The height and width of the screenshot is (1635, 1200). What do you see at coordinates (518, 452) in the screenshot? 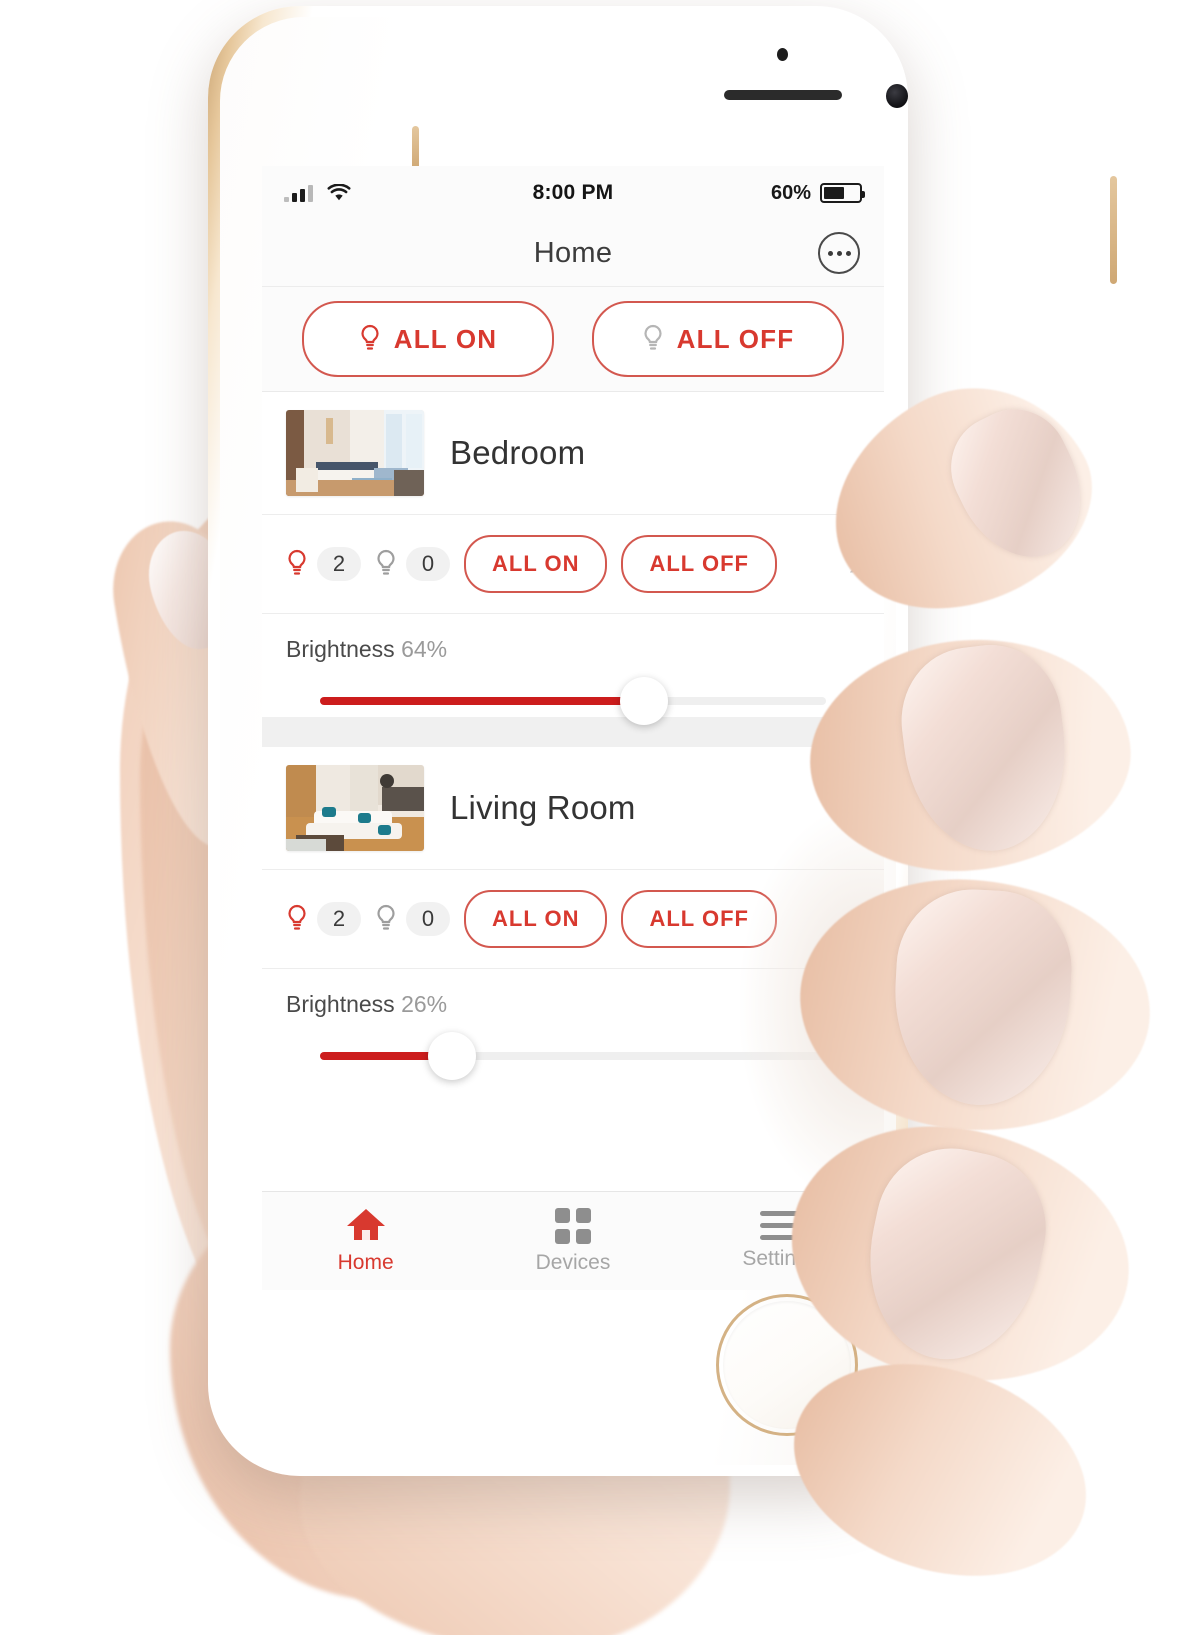
I see `room-name: Bedroom` at bounding box center [518, 452].